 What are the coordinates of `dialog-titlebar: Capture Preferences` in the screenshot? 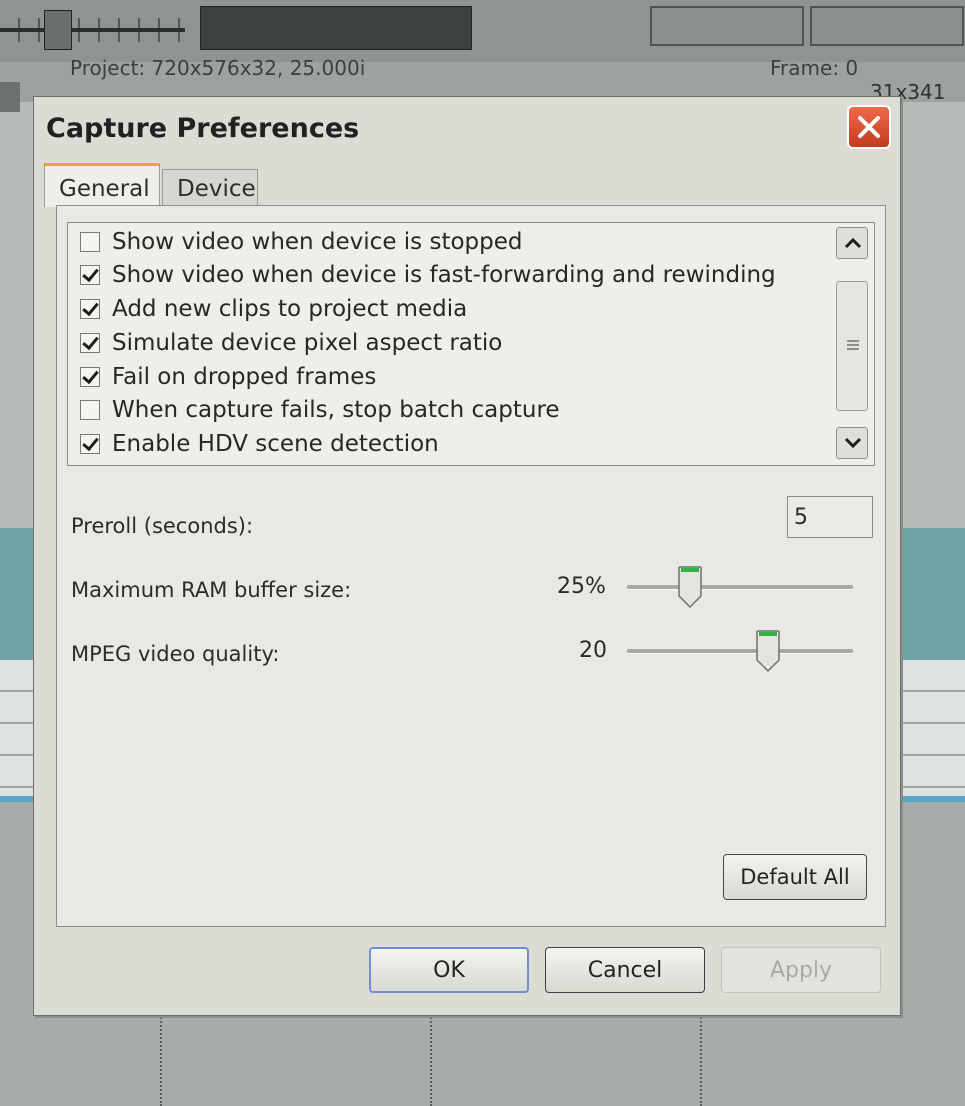 It's located at (467, 127).